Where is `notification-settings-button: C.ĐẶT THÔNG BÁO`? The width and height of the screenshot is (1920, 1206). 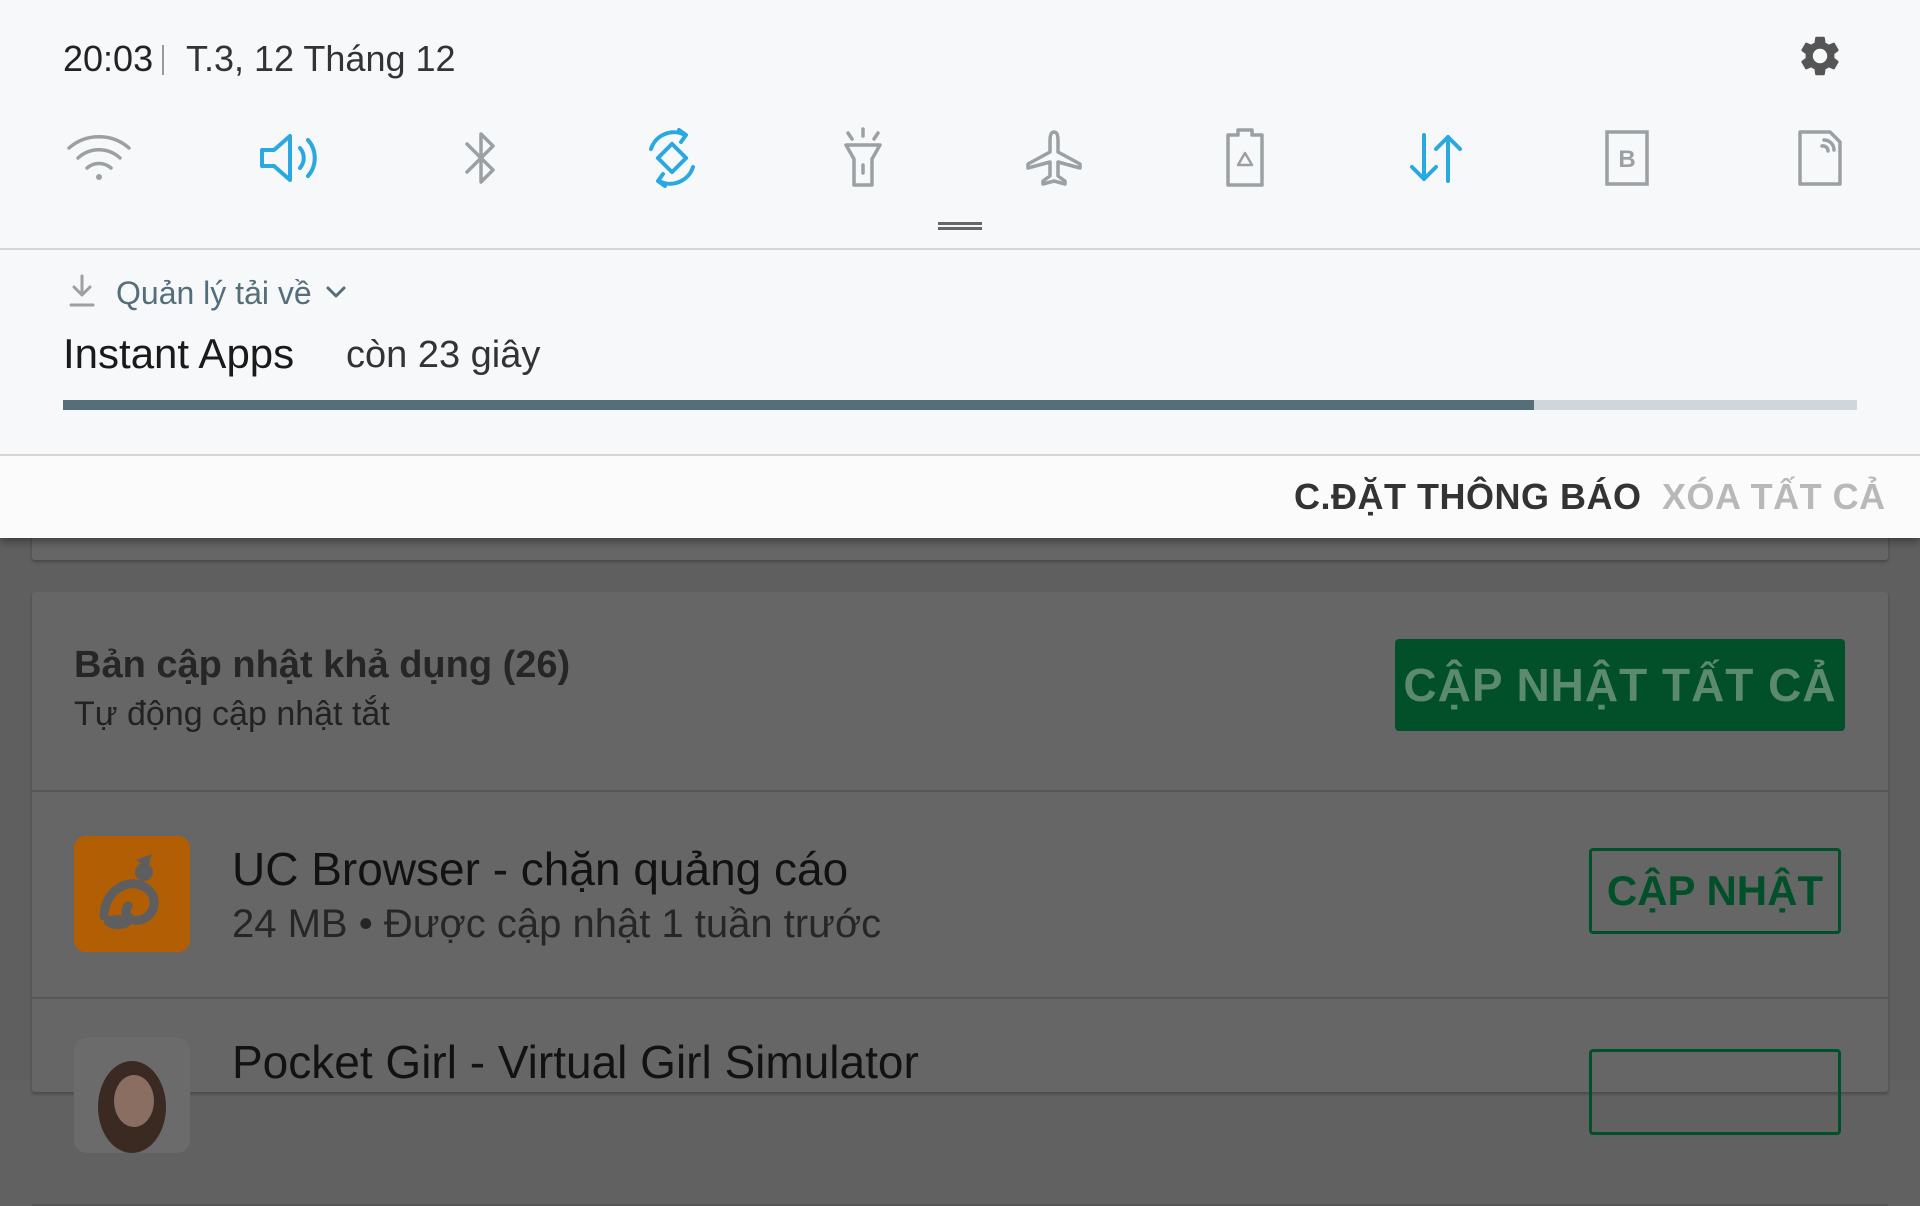 notification-settings-button: C.ĐẶT THÔNG BÁO is located at coordinates (1467, 497).